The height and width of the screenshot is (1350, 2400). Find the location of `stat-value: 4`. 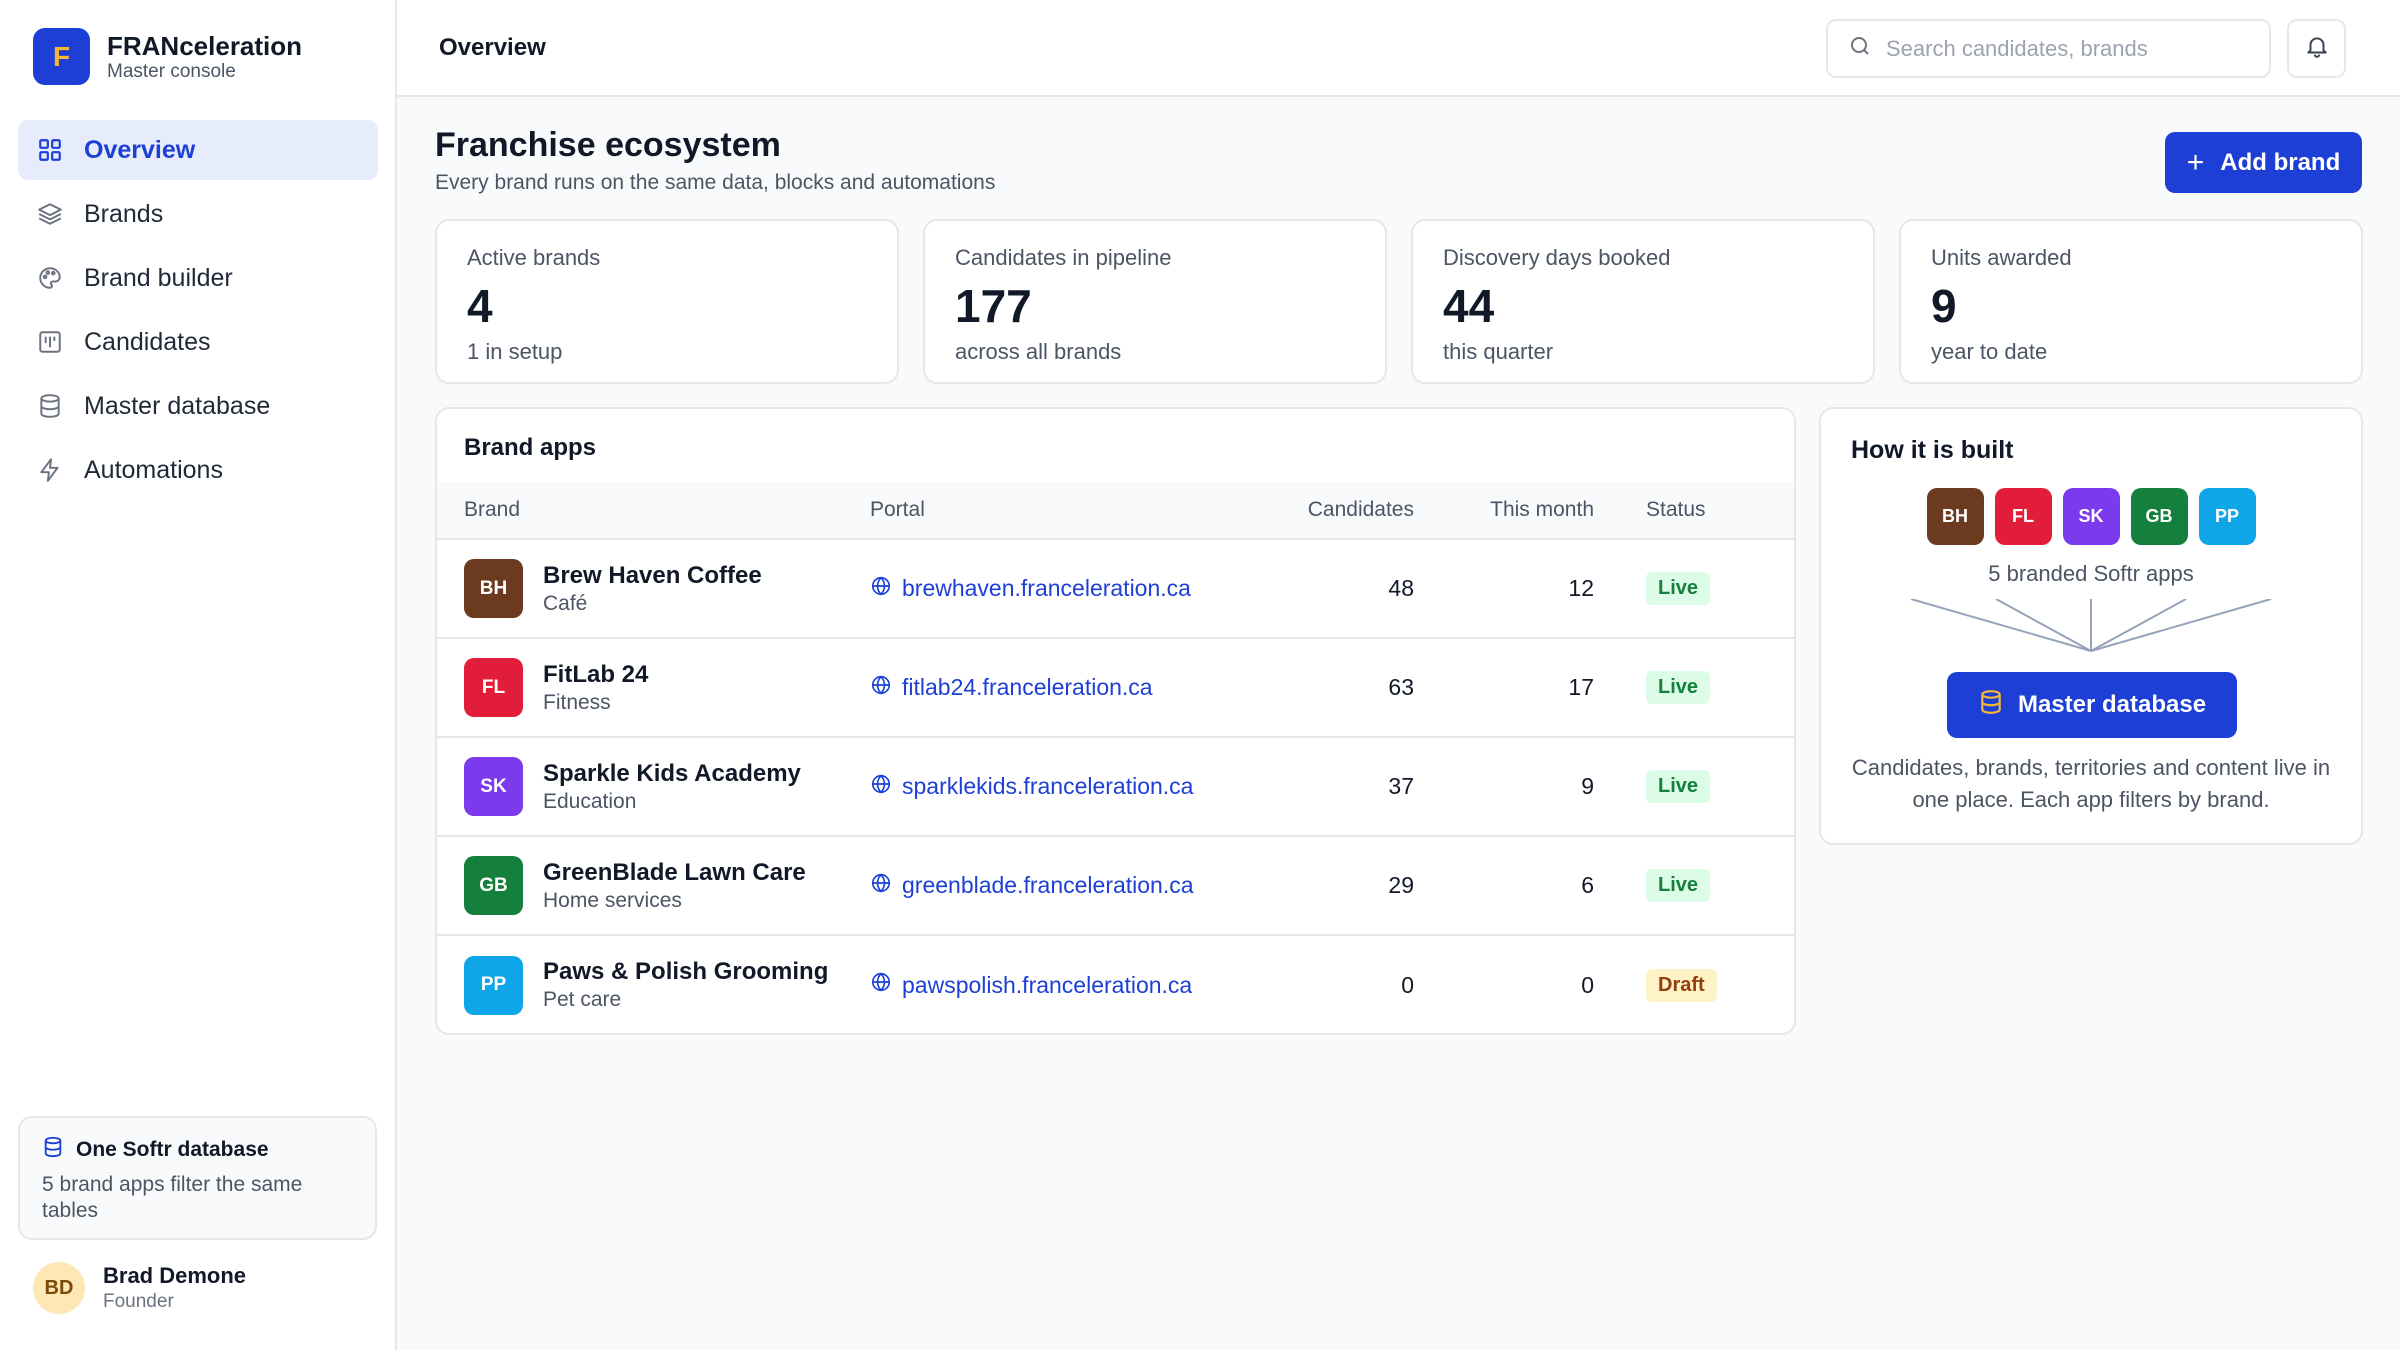

stat-value: 4 is located at coordinates (480, 306).